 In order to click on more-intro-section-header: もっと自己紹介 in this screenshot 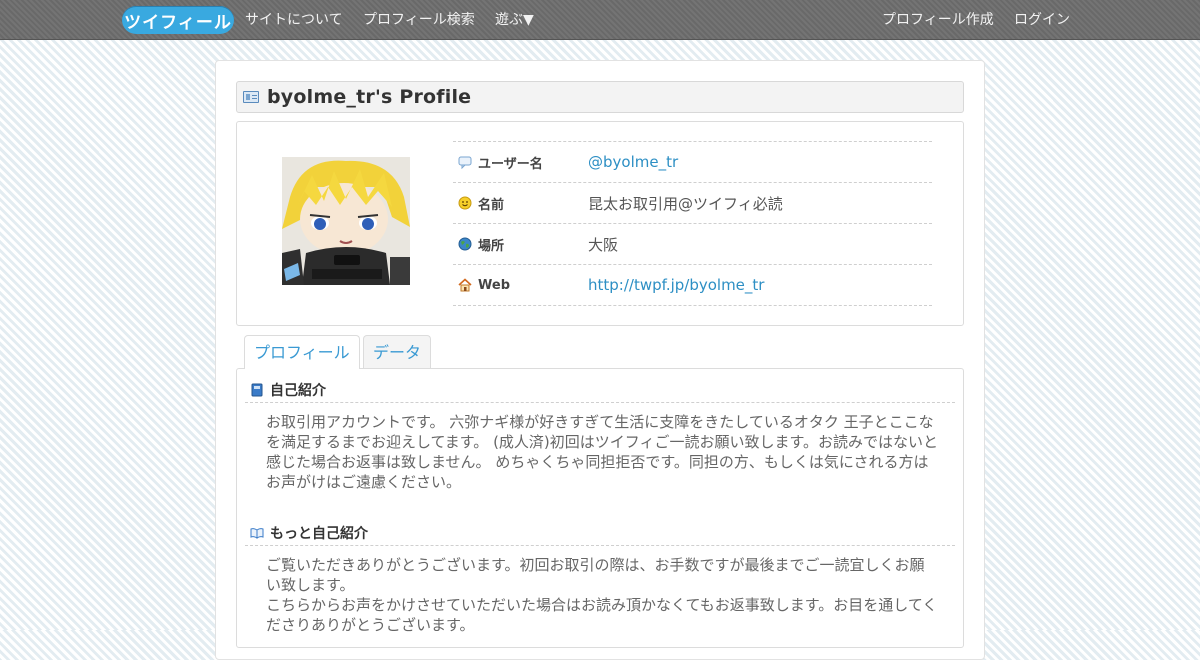, I will do `click(600, 533)`.